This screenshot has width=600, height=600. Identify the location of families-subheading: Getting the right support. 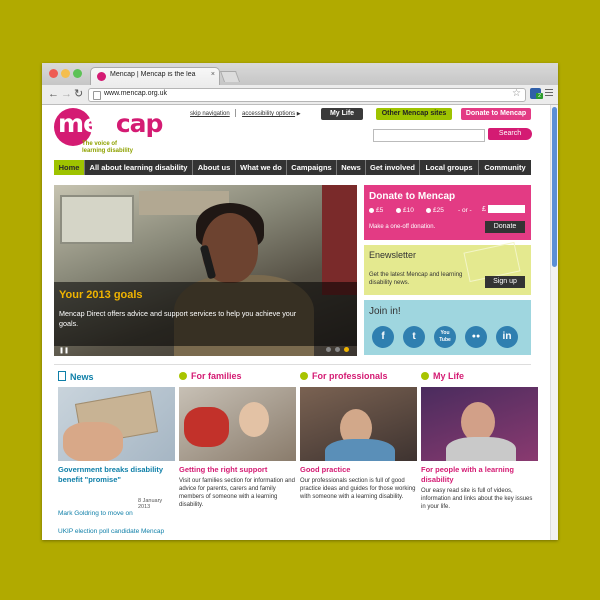
(237, 470).